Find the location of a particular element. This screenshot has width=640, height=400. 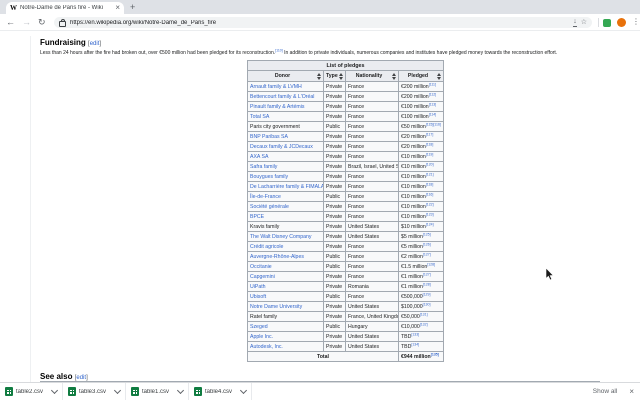

citation-link: [110] is located at coordinates (279, 50).